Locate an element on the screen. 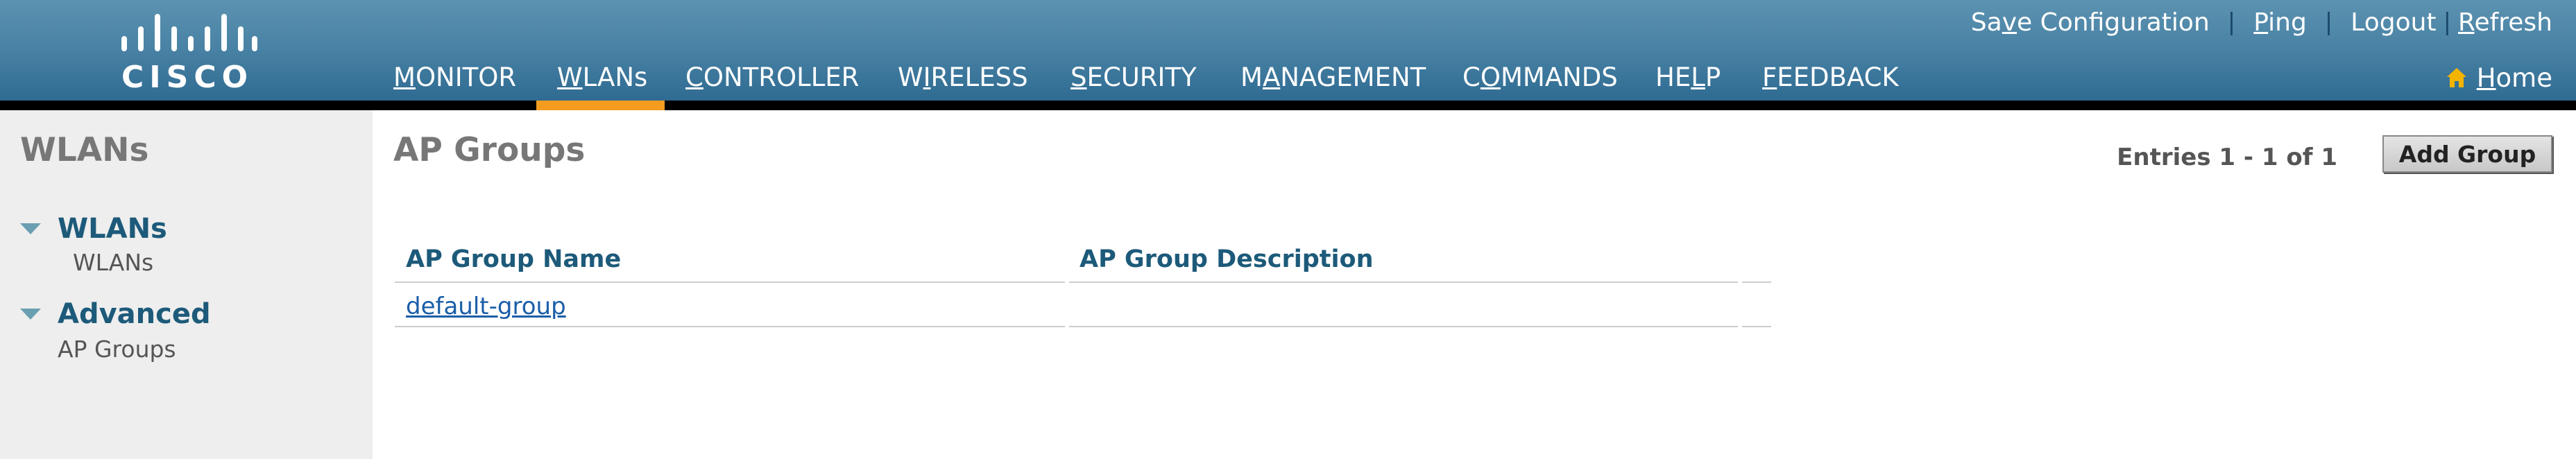 The height and width of the screenshot is (459, 2576). nav-wireless-rest: RELESS is located at coordinates (979, 77).